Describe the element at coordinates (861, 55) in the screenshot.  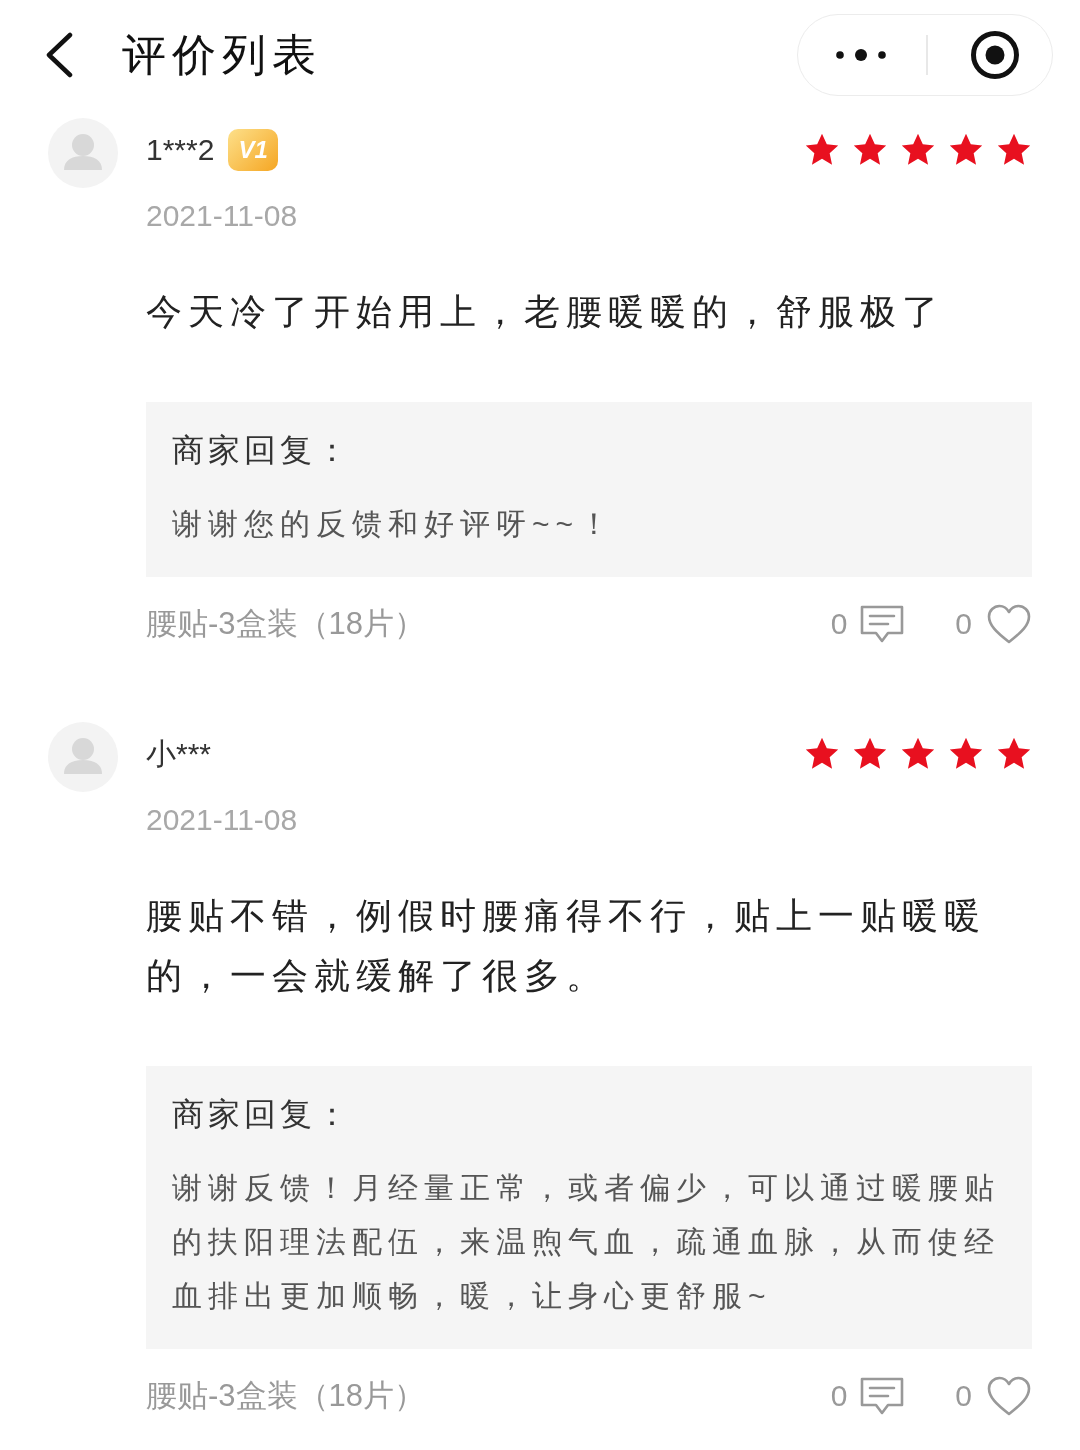
I see `more-icon` at that location.